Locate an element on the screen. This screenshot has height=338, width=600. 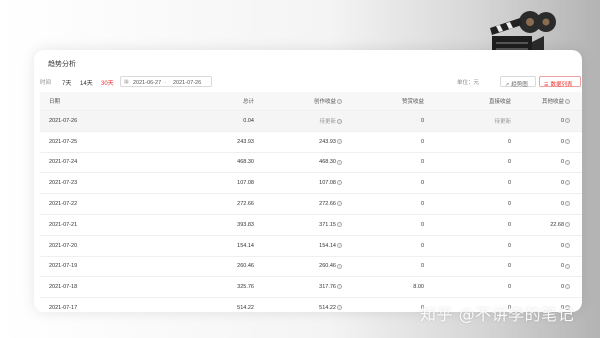
cell-creation-income: 272.66? is located at coordinates (330, 204).